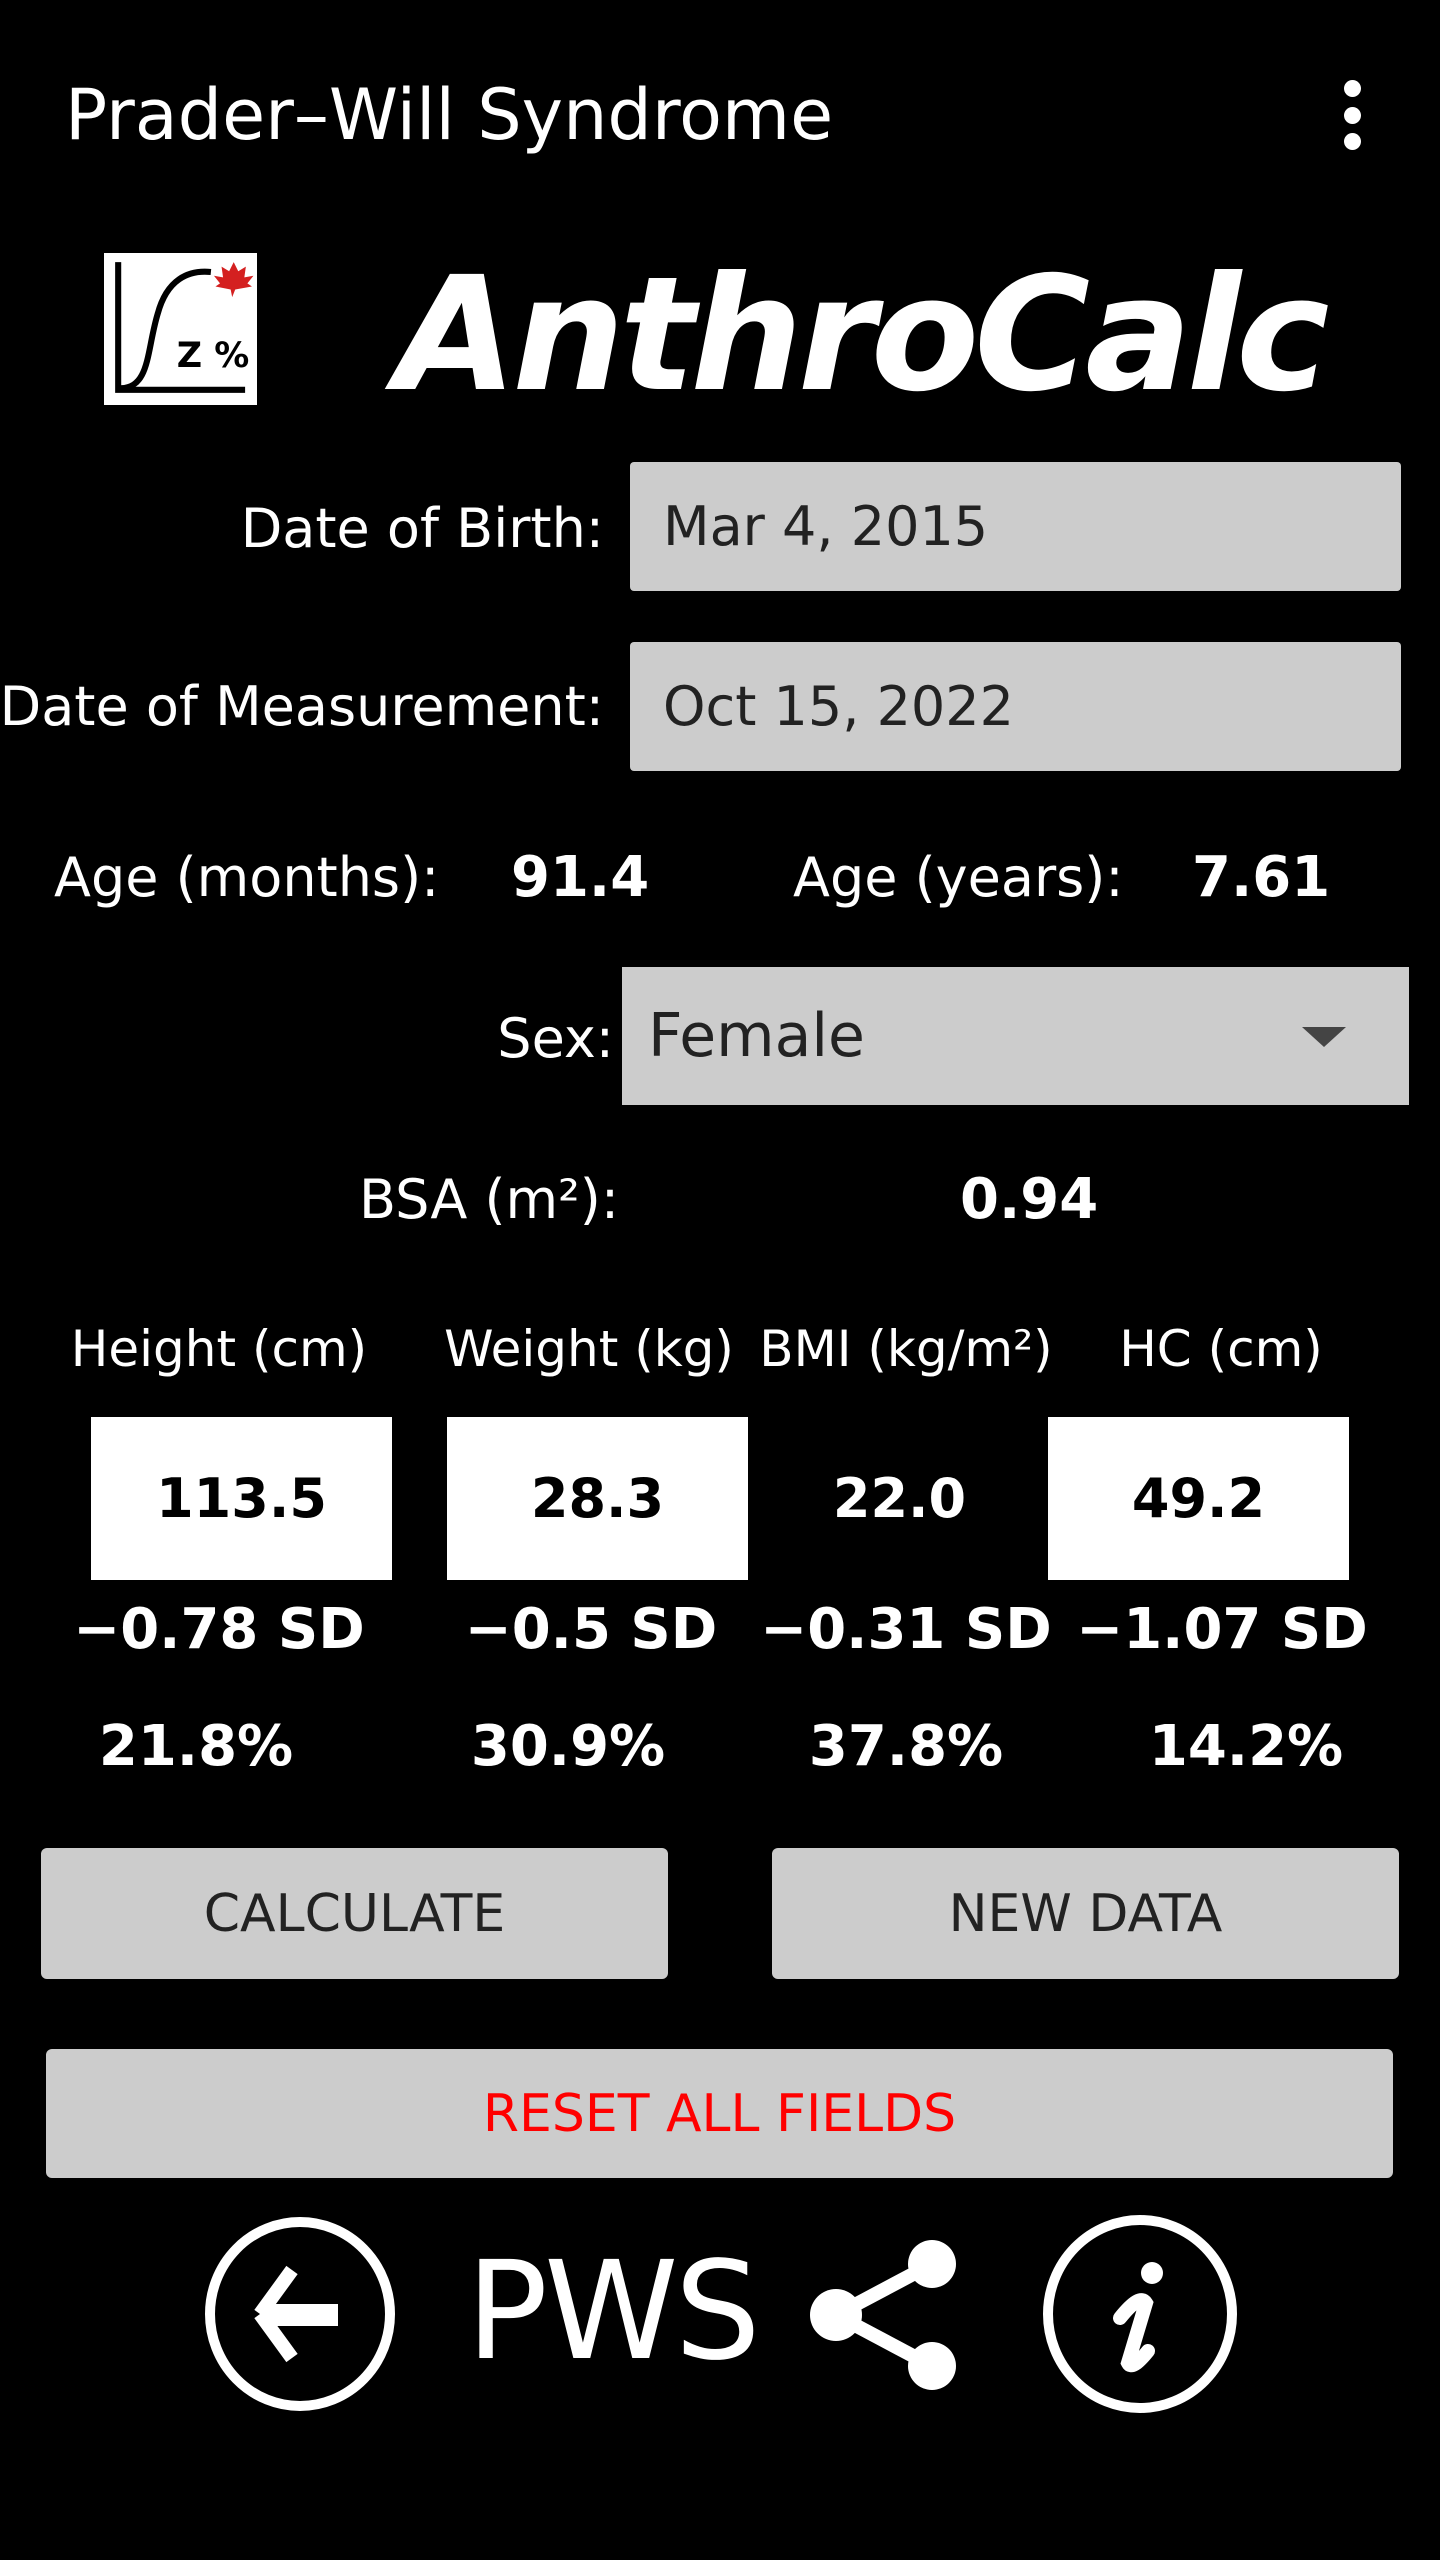 Image resolution: width=1440 pixels, height=2560 pixels. What do you see at coordinates (906, 1629) in the screenshot?
I see `bmi-sd: −0.31 SD` at bounding box center [906, 1629].